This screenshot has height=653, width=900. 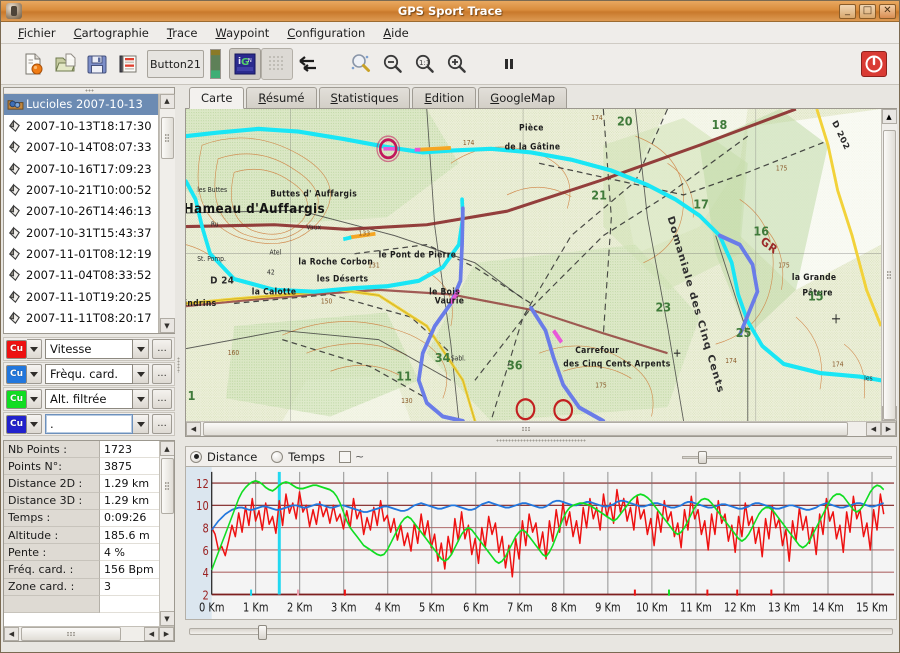 What do you see at coordinates (887, 11) in the screenshot?
I see `close-button: ✕` at bounding box center [887, 11].